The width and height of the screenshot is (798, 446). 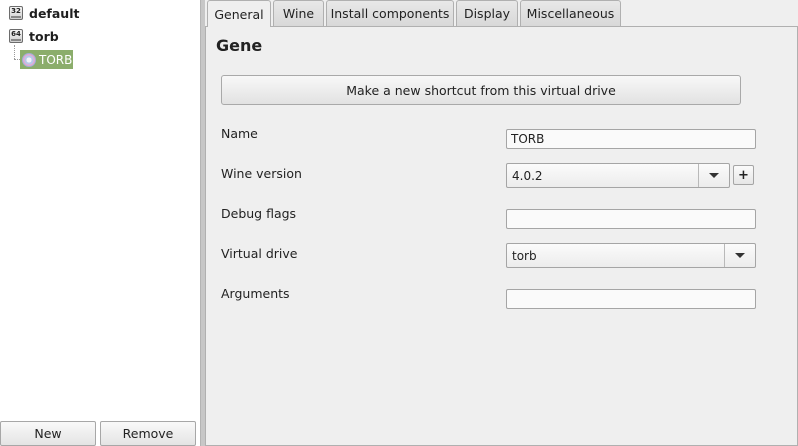 What do you see at coordinates (255, 293) in the screenshot?
I see `arguments-label: Arguments` at bounding box center [255, 293].